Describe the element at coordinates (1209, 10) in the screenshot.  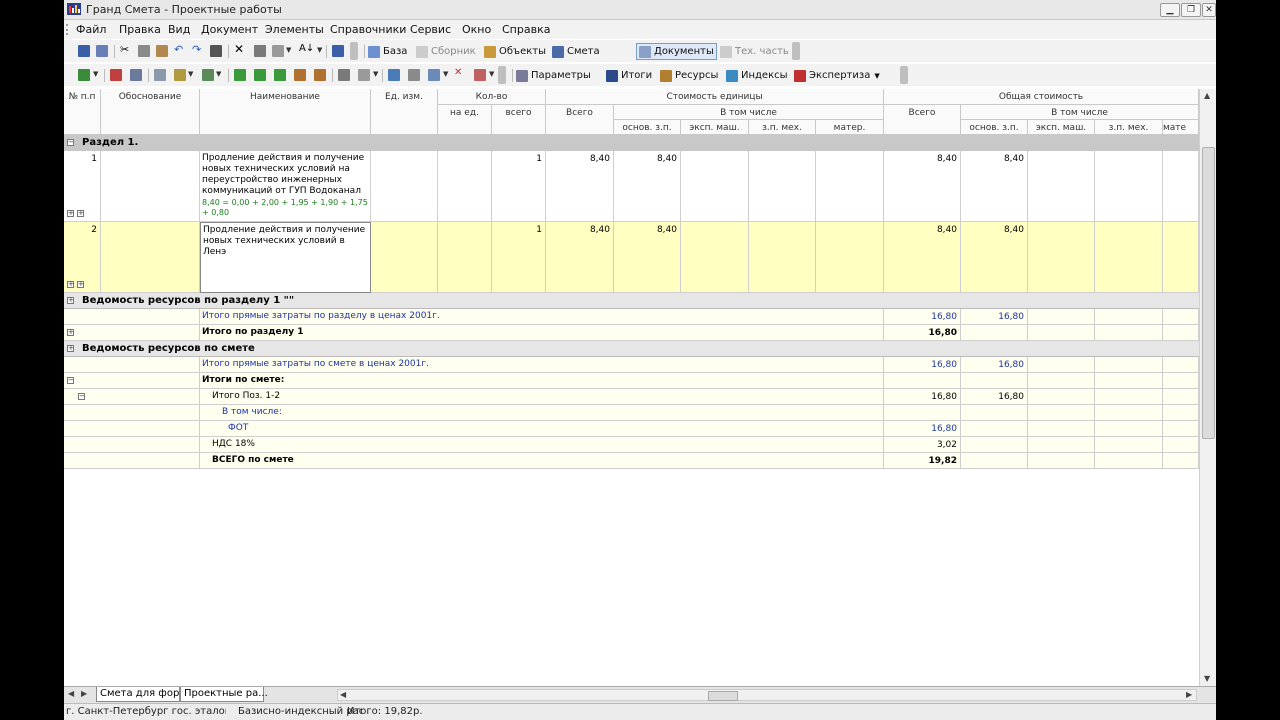
I see `close-button: ✕` at that location.